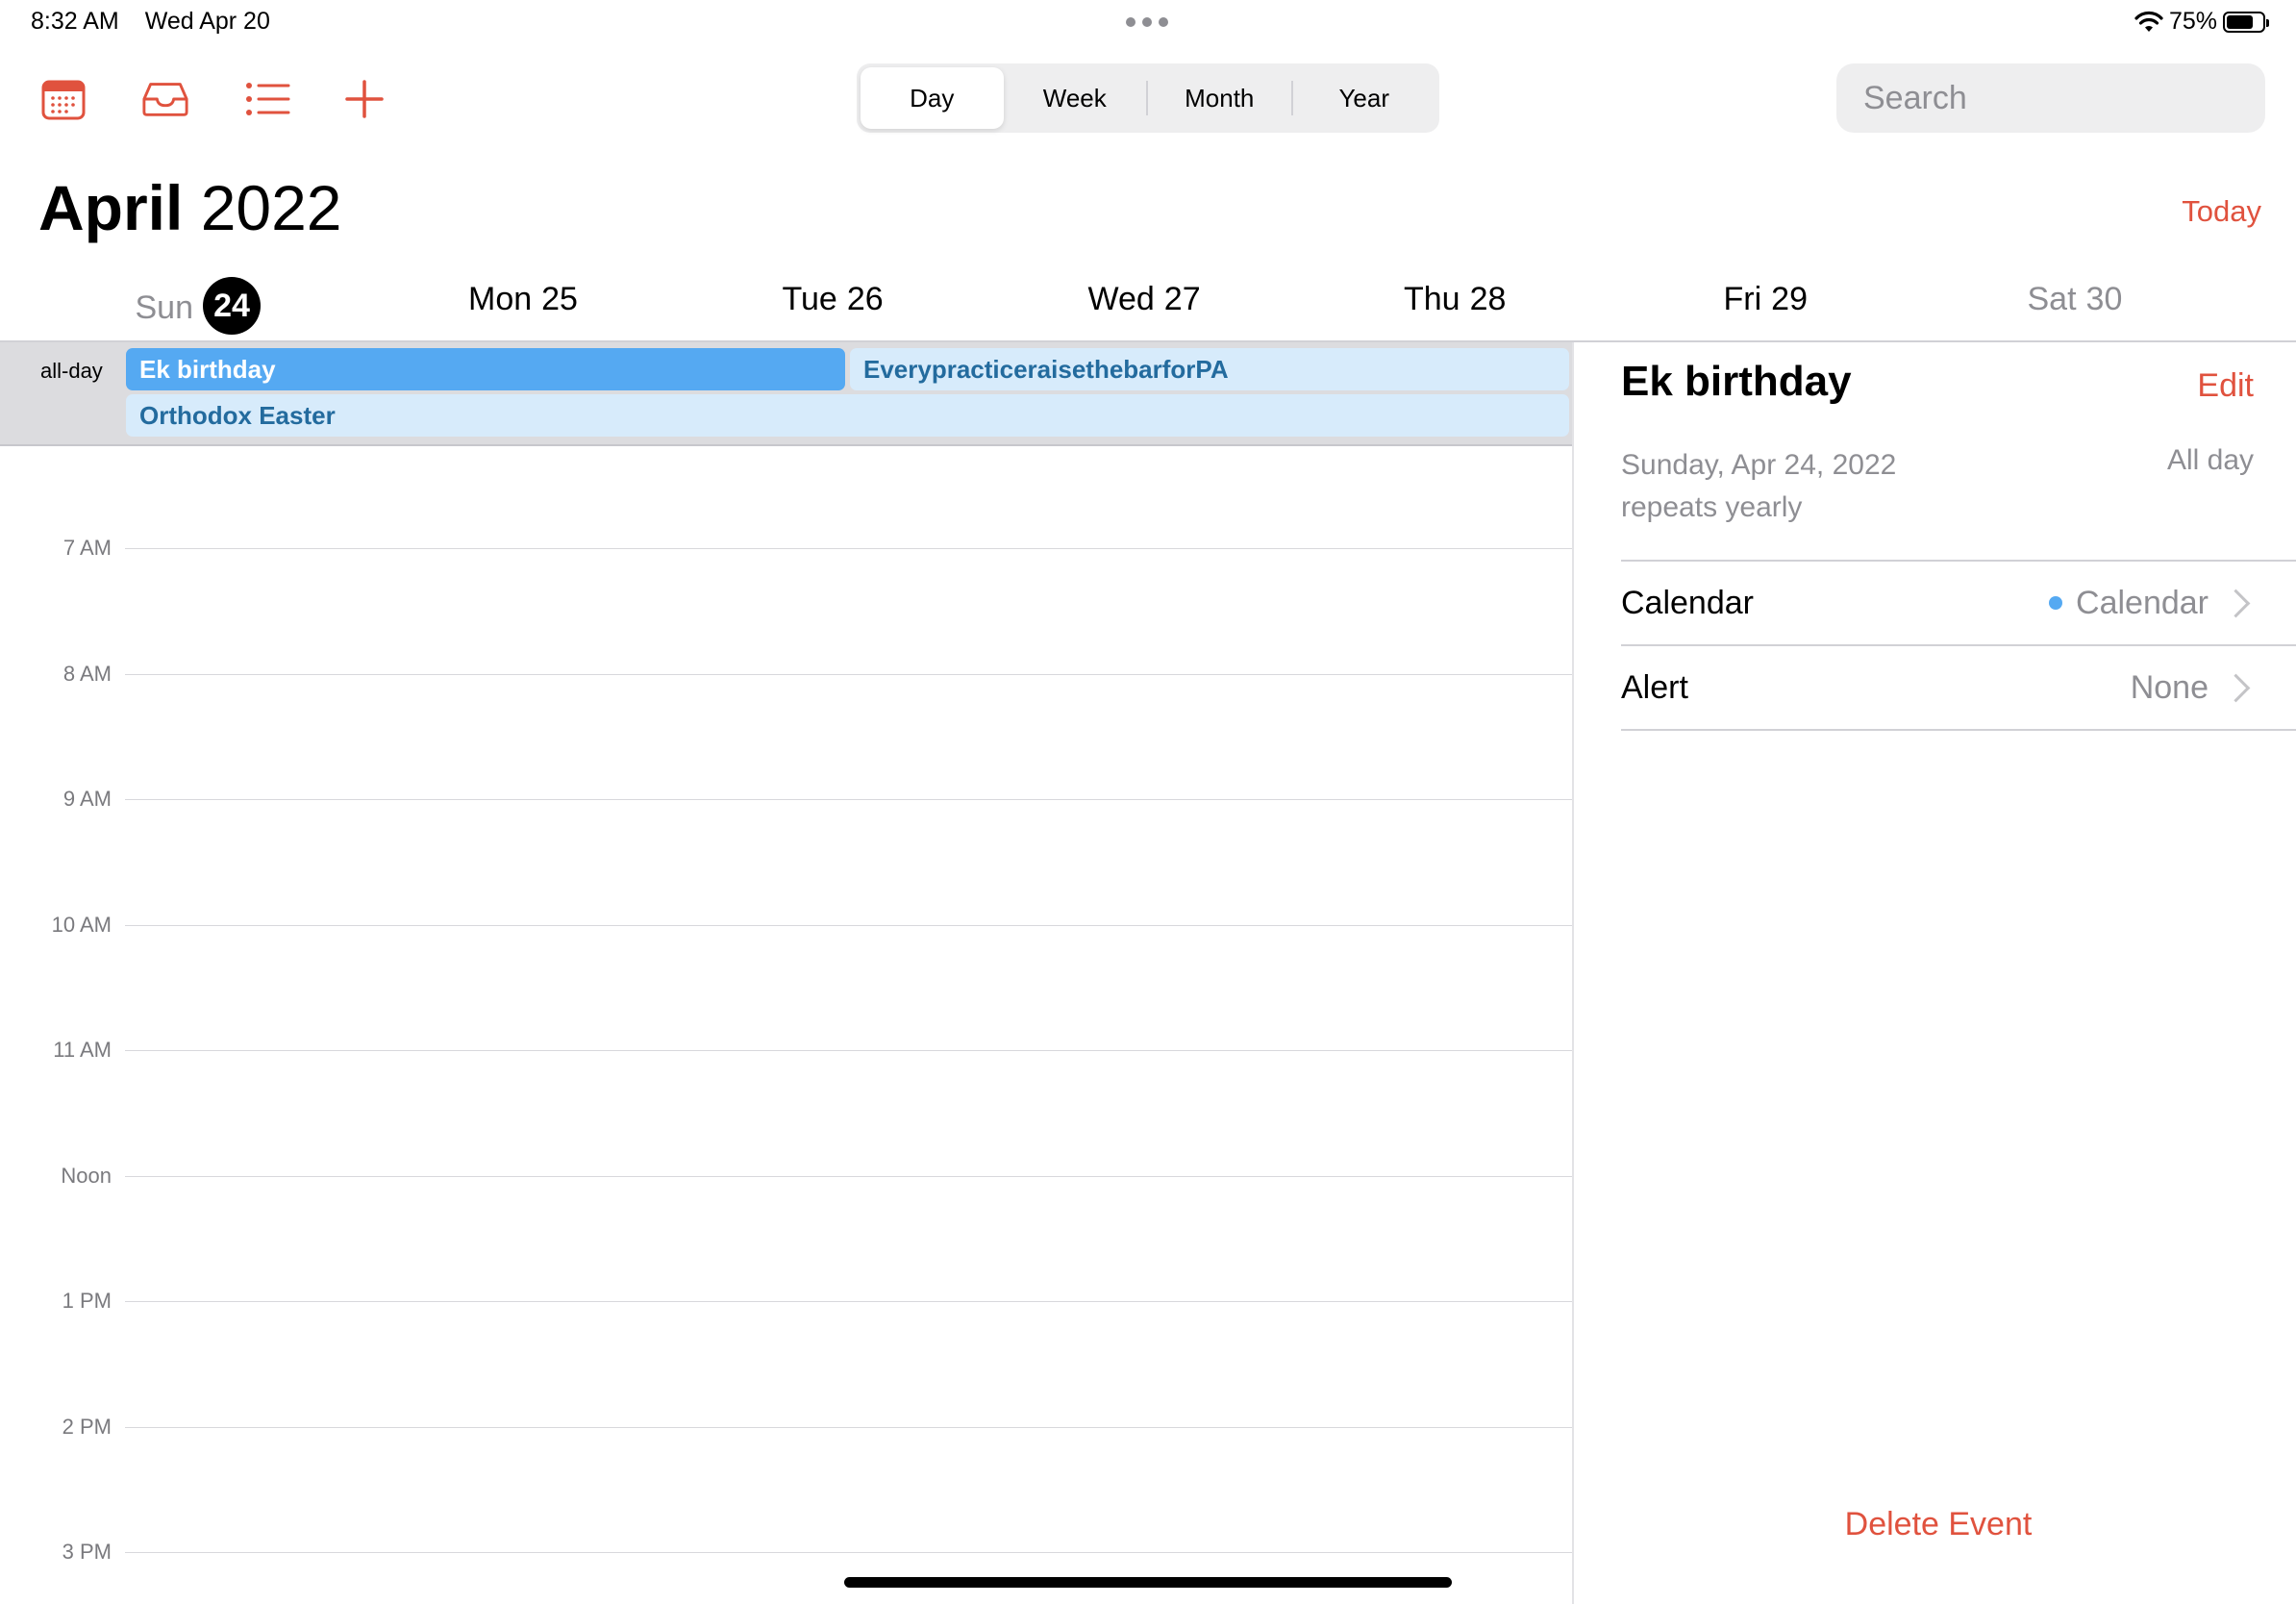  What do you see at coordinates (87, 548) in the screenshot?
I see `hour-label: 7 AM` at bounding box center [87, 548].